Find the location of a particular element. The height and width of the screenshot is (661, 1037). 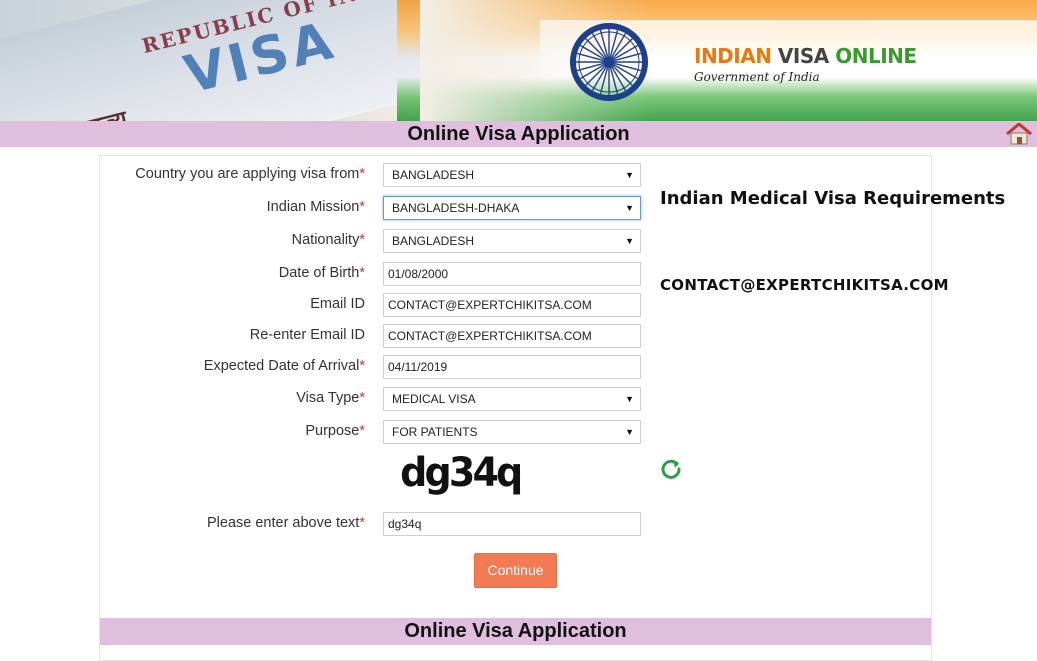

purpose-select: FOR PATIENTS ▼ is located at coordinates (512, 432).